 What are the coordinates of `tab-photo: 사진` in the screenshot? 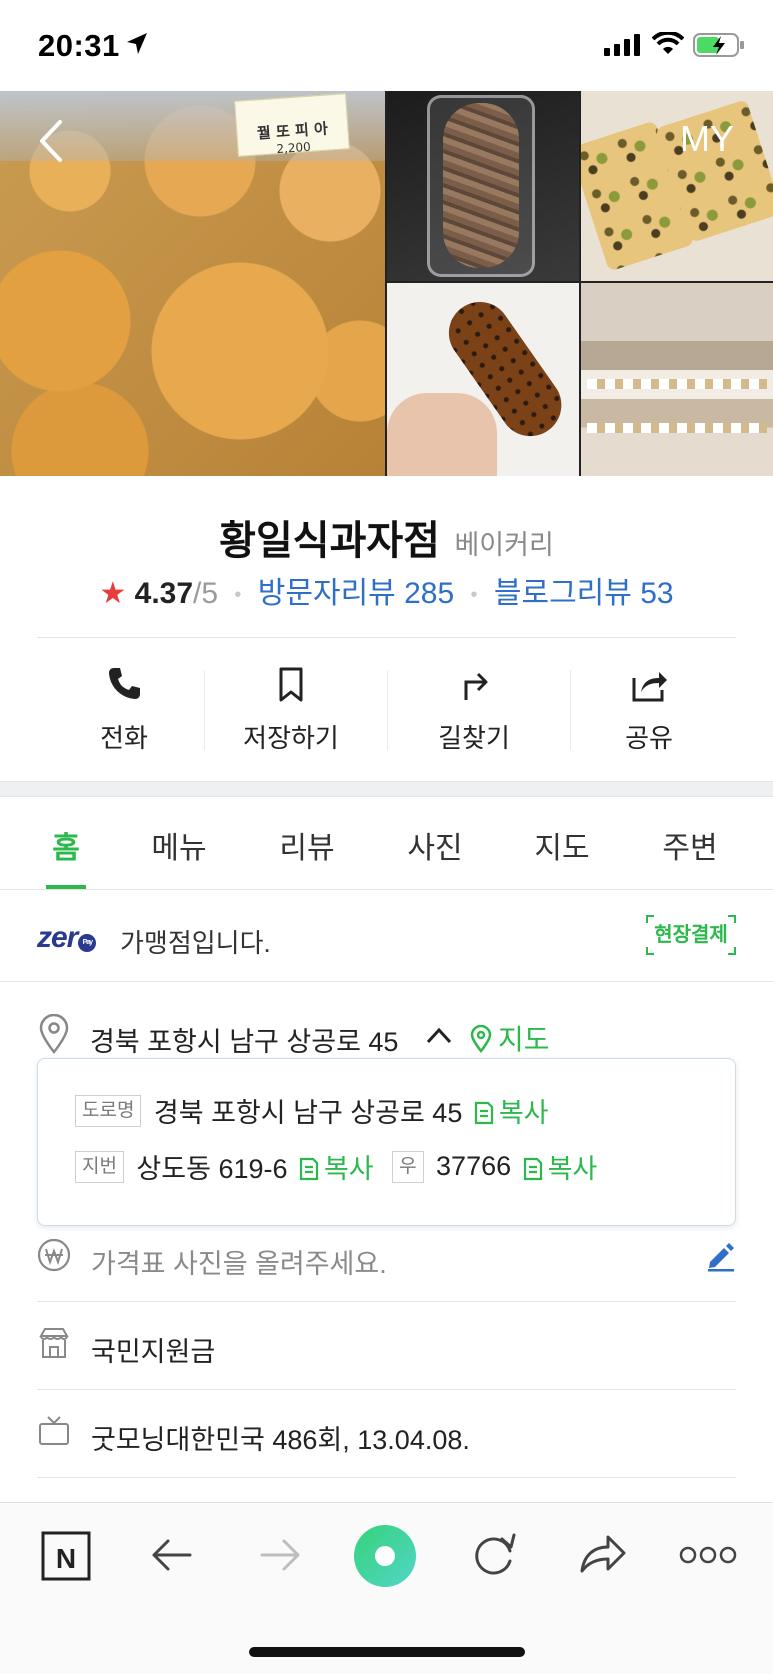 It's located at (435, 845).